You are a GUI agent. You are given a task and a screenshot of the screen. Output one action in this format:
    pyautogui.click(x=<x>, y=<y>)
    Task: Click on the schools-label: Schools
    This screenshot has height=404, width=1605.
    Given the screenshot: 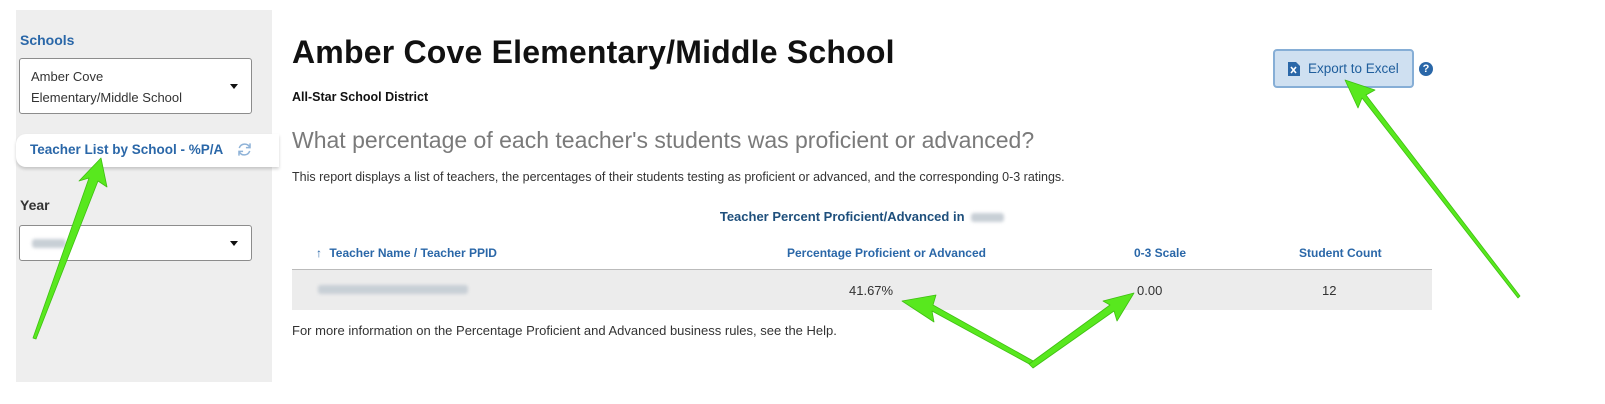 What is the action you would take?
    pyautogui.click(x=47, y=40)
    